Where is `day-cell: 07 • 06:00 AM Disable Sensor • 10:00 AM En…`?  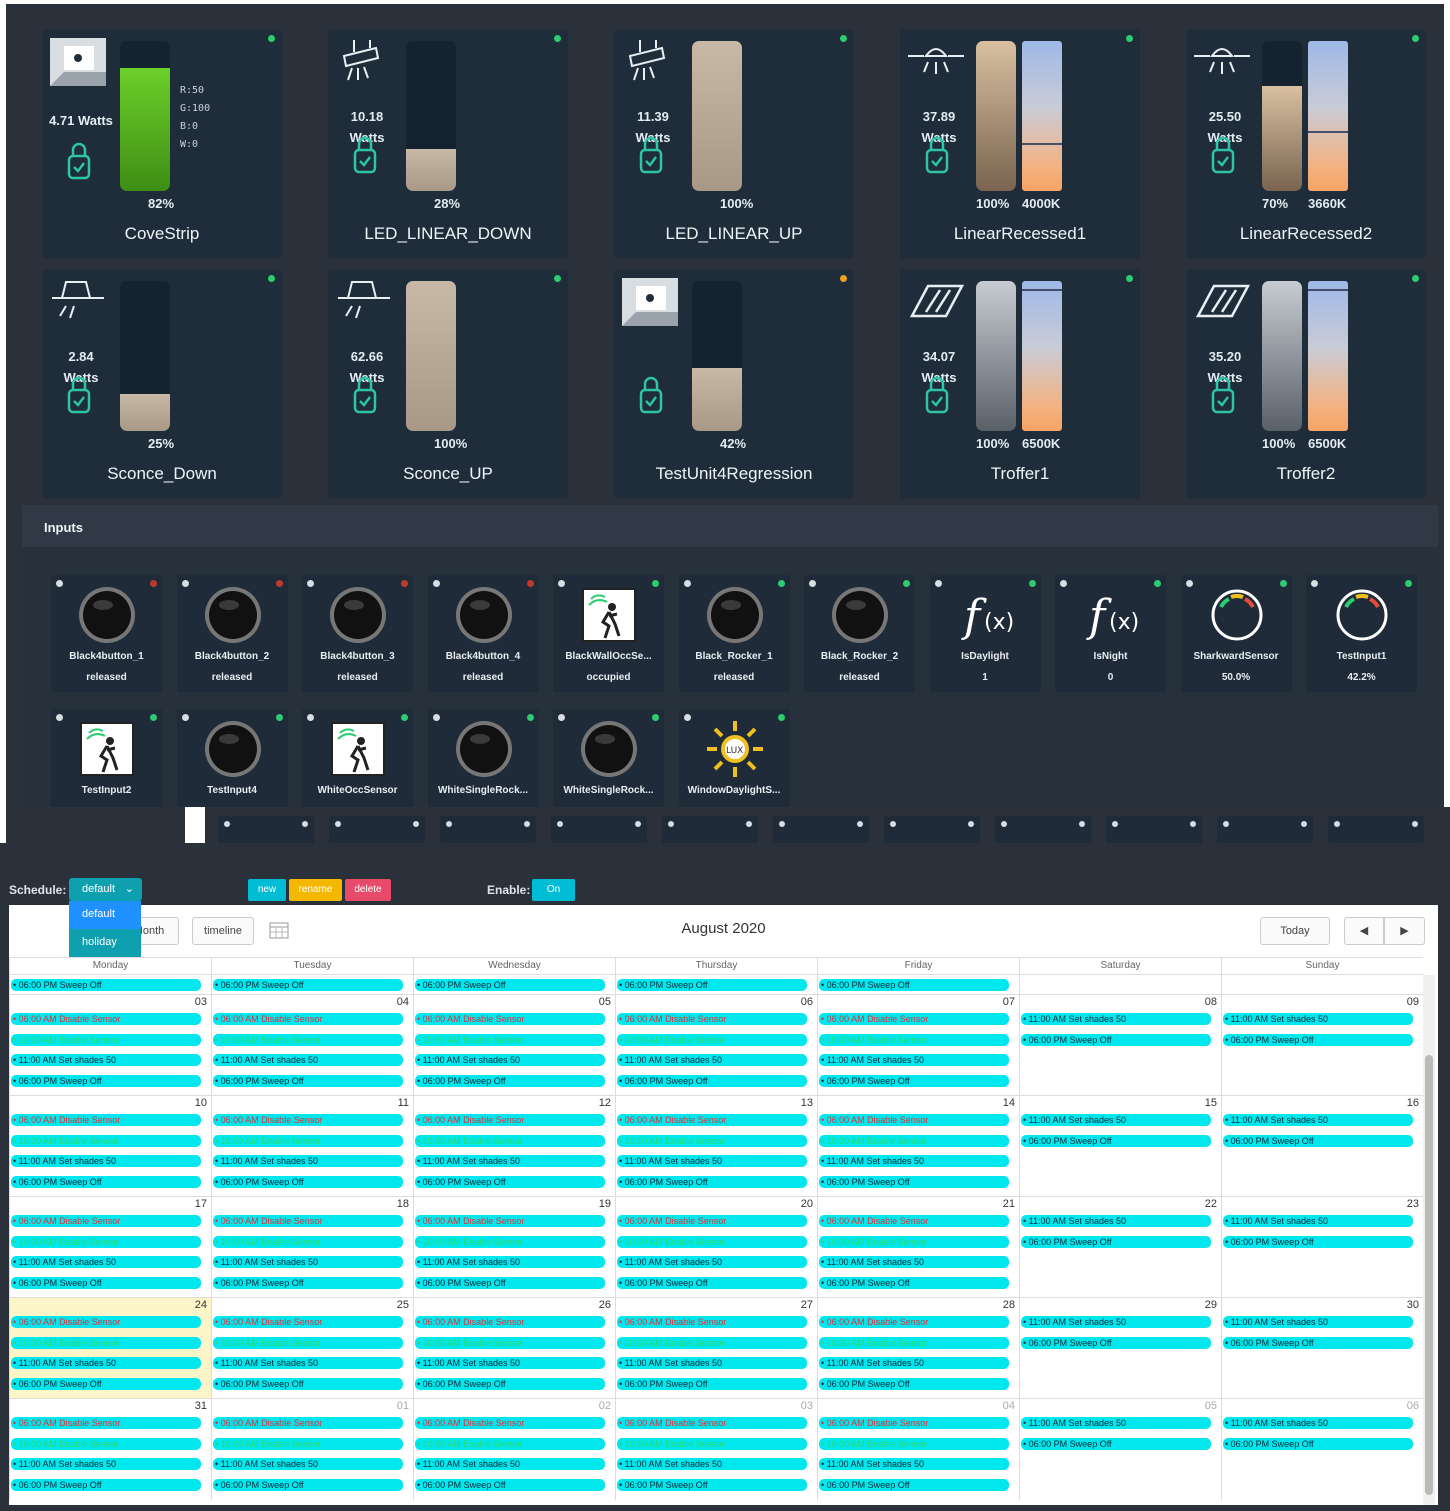 day-cell: 07 • 06:00 AM Disable Sensor • 10:00 AM En… is located at coordinates (918, 1045).